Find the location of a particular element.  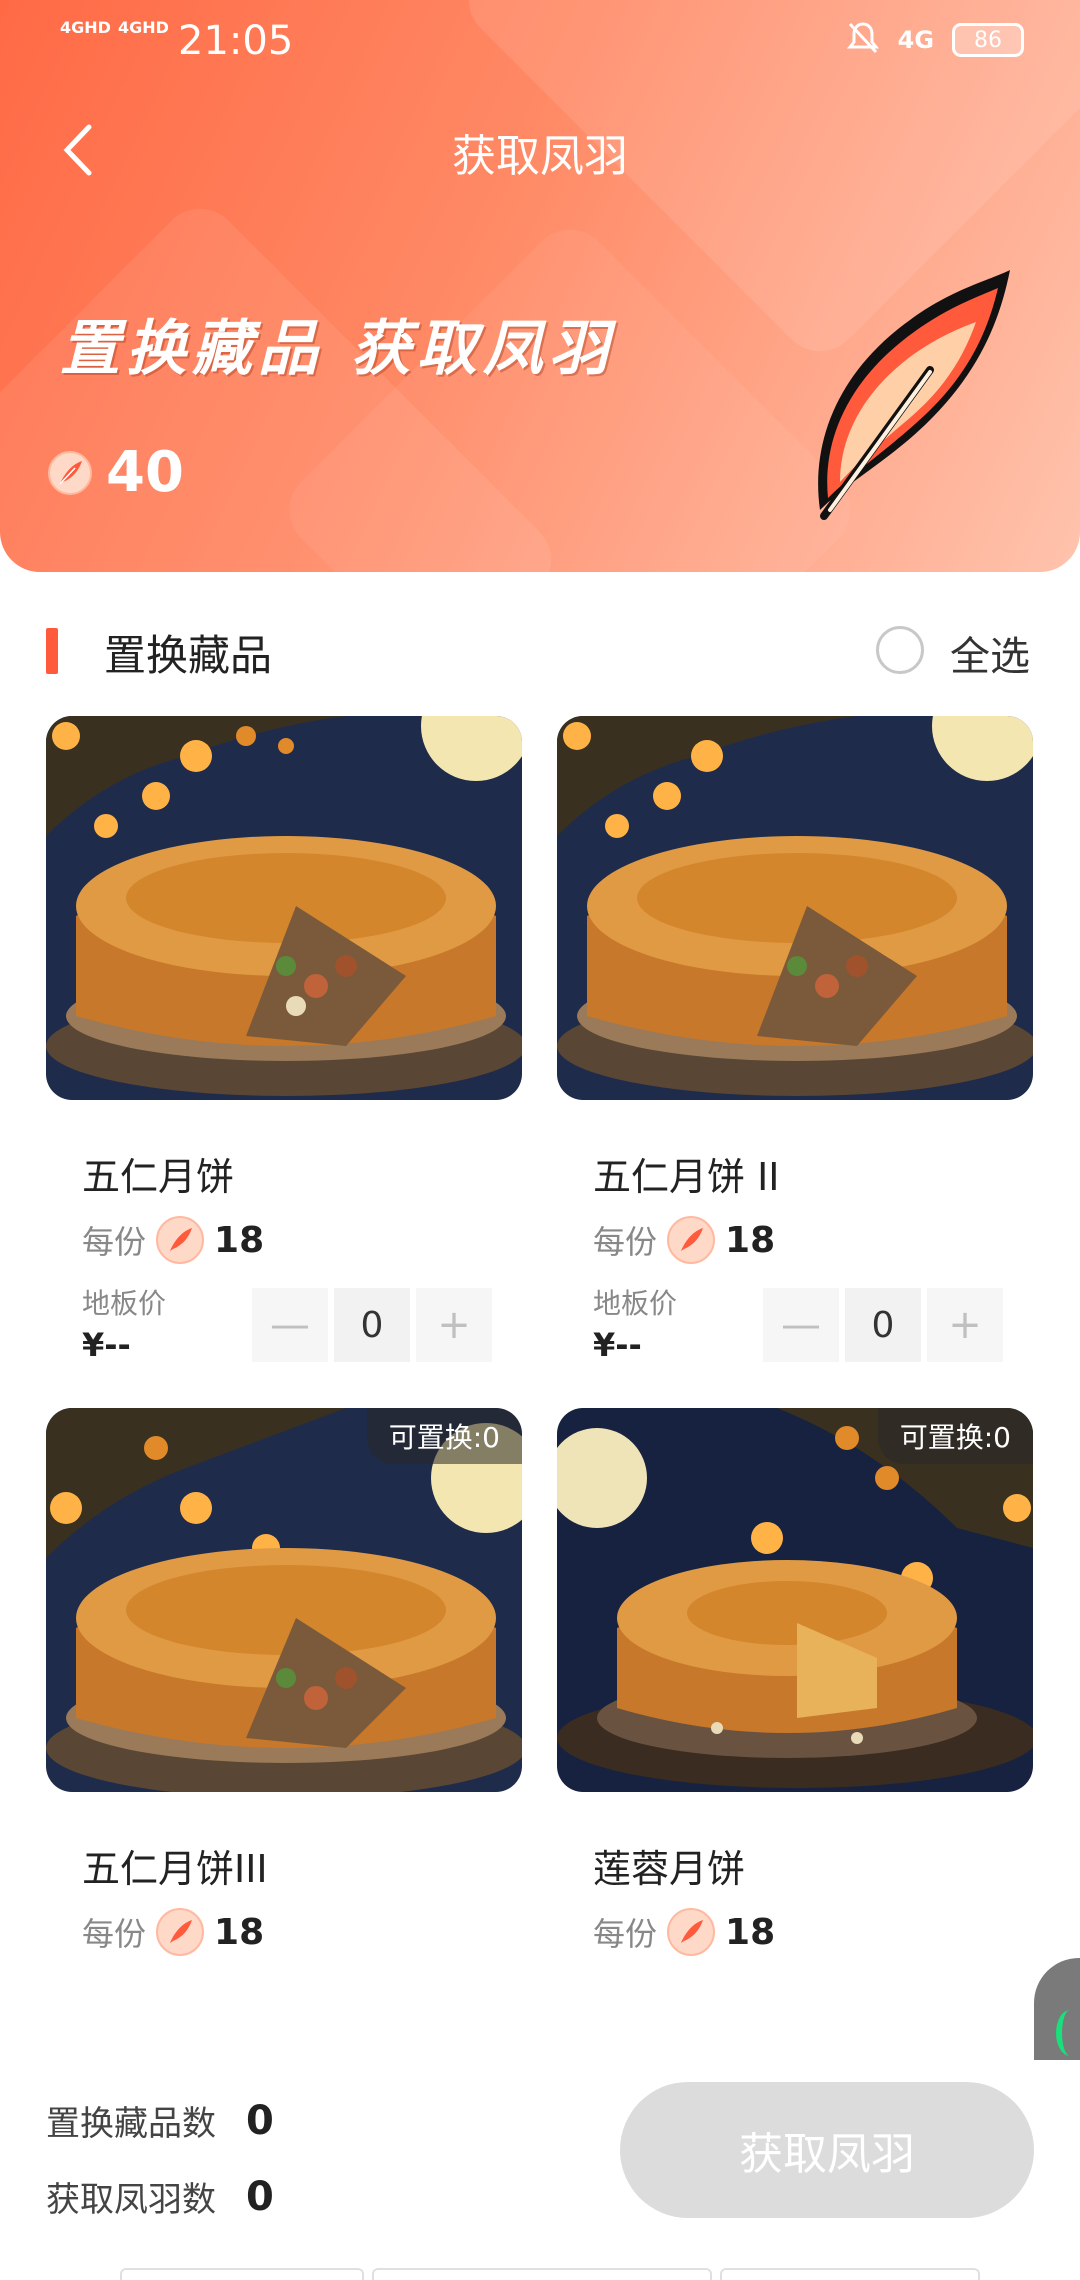

collectible-card: 可置换:0 莲蓉月饼 每份 18 is located at coordinates (795, 1682).